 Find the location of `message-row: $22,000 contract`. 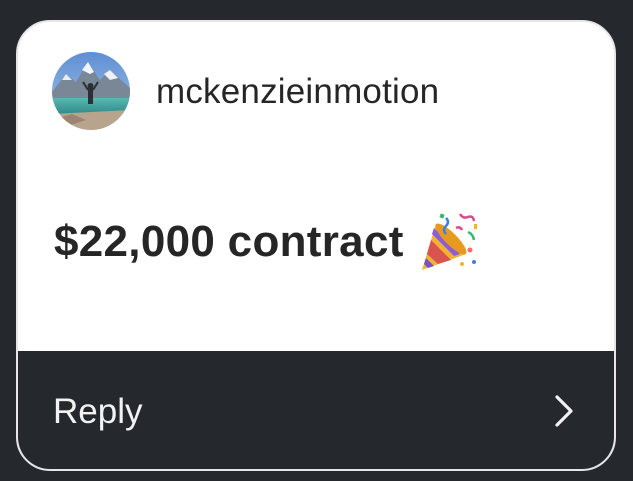

message-row: $22,000 contract is located at coordinates (267, 242).